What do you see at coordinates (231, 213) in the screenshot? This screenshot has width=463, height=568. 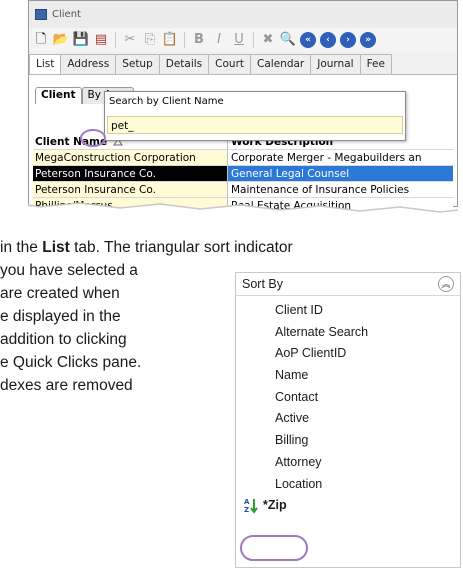 I see `torn-edge-divider` at bounding box center [231, 213].